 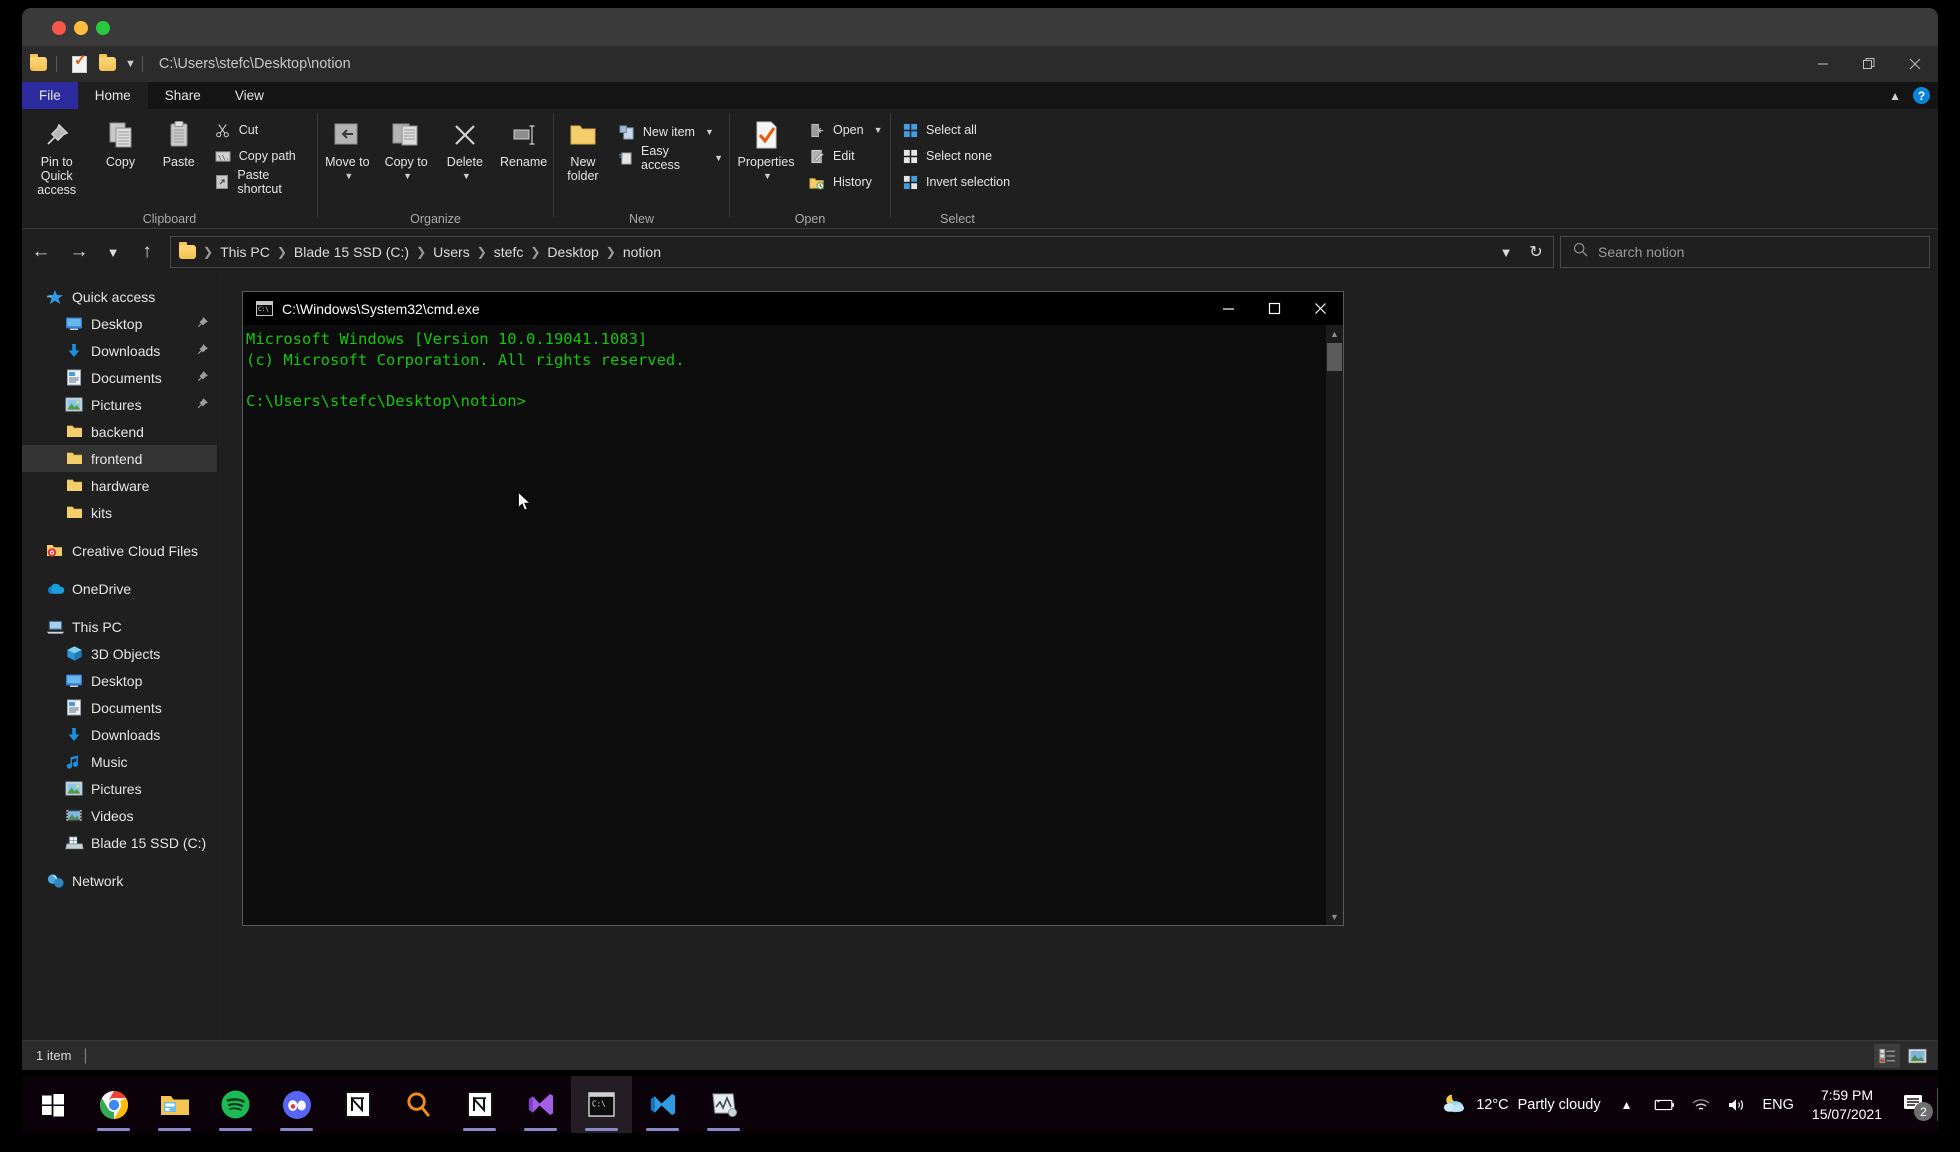 I want to click on recent-locations-chevron-down-icon: ▼, so click(x=113, y=252).